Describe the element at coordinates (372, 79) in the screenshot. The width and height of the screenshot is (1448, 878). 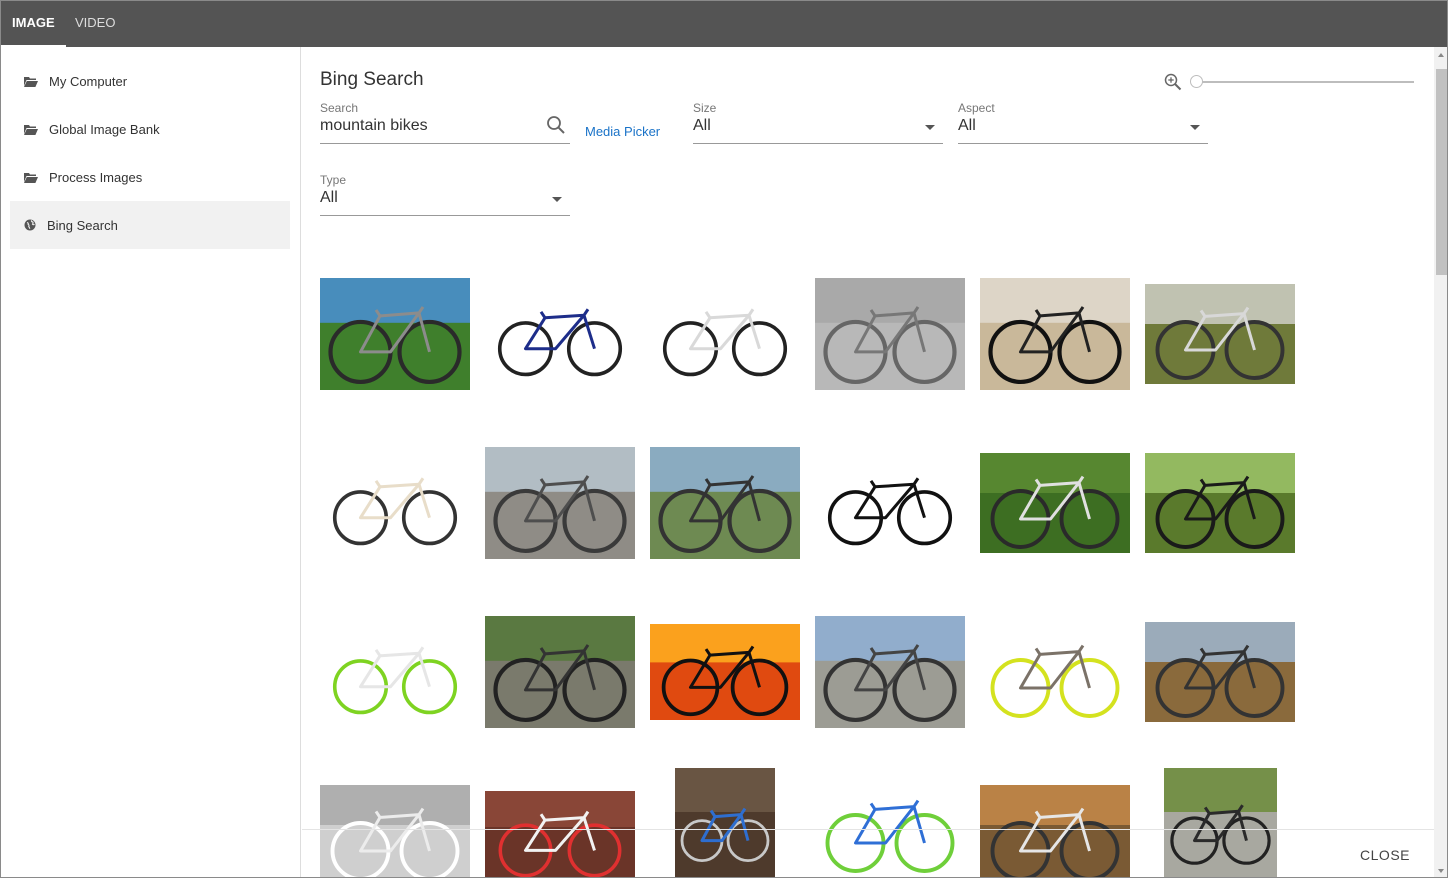
I see `page-title: Bing Search` at that location.